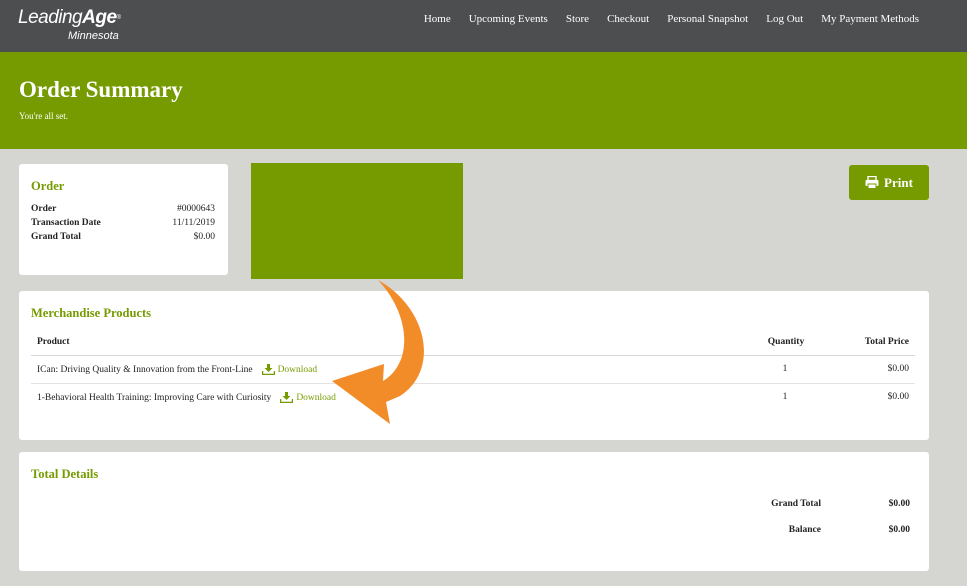 The image size is (967, 586). Describe the element at coordinates (43, 116) in the screenshot. I see `page-subtitle: You're all set.` at that location.